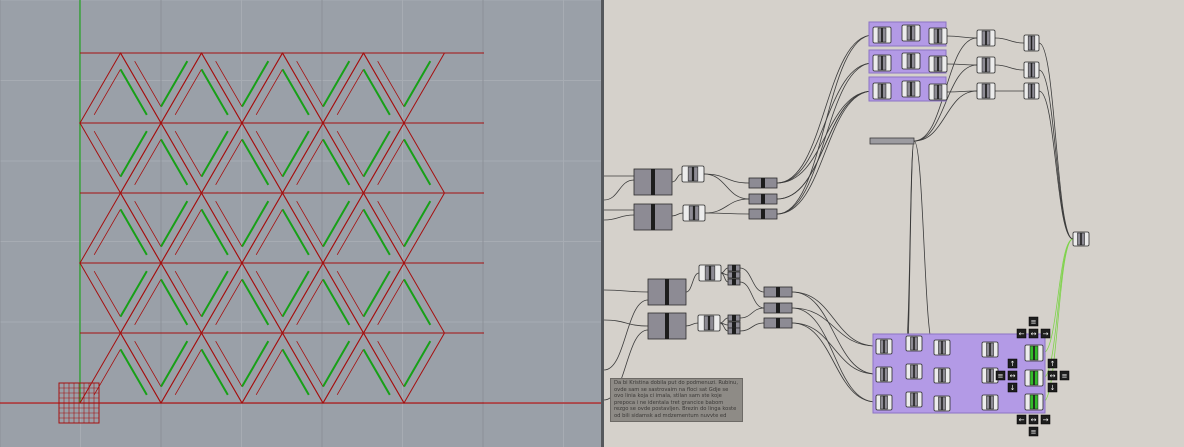  I want to click on nav-right-icon-glyph: →, so click(1046, 334).